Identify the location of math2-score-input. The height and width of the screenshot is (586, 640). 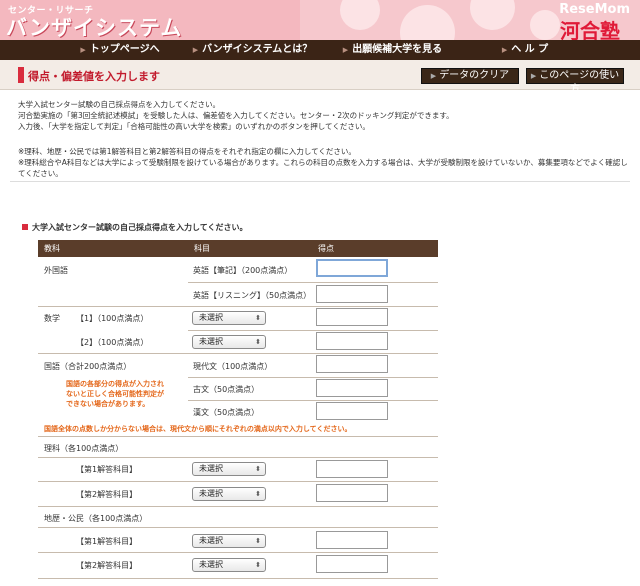
(352, 341).